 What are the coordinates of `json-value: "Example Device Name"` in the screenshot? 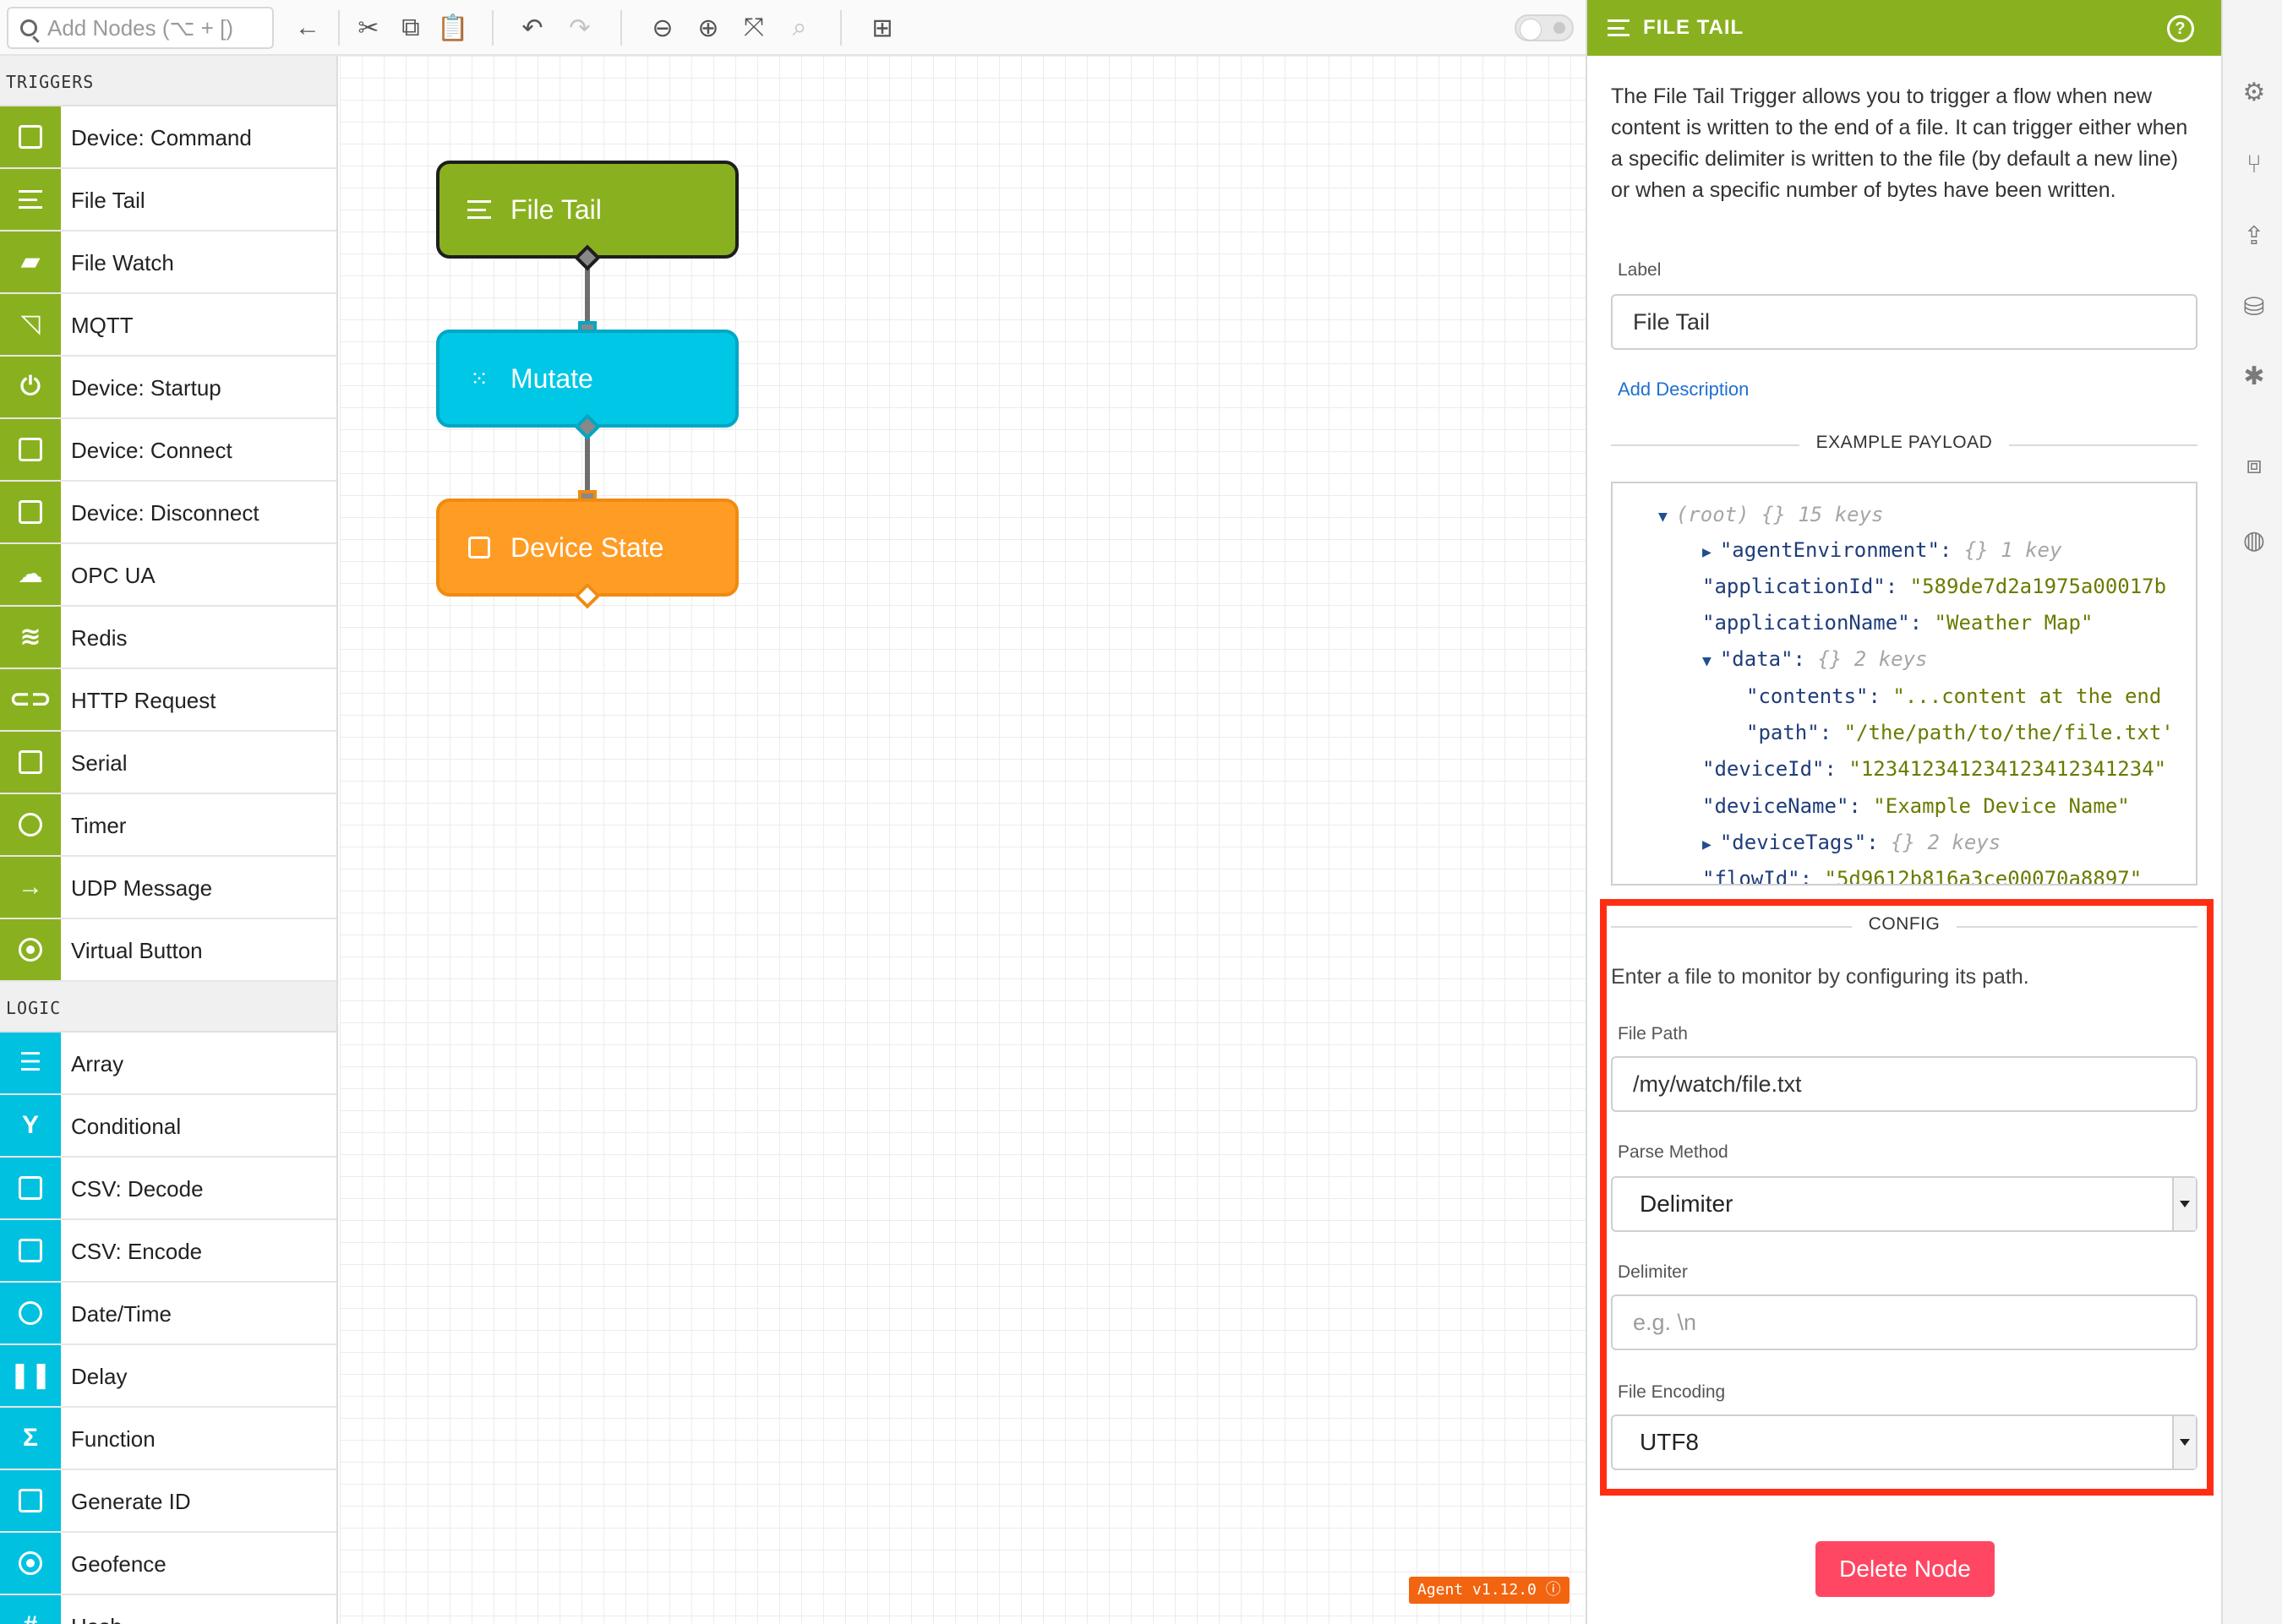 It's located at (2001, 806).